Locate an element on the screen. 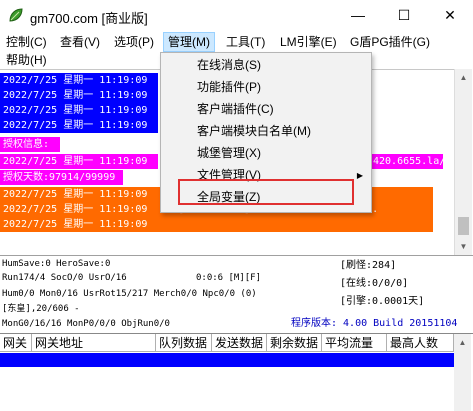  status-save: HumSave:0 HeroSave:0 is located at coordinates (56, 264).